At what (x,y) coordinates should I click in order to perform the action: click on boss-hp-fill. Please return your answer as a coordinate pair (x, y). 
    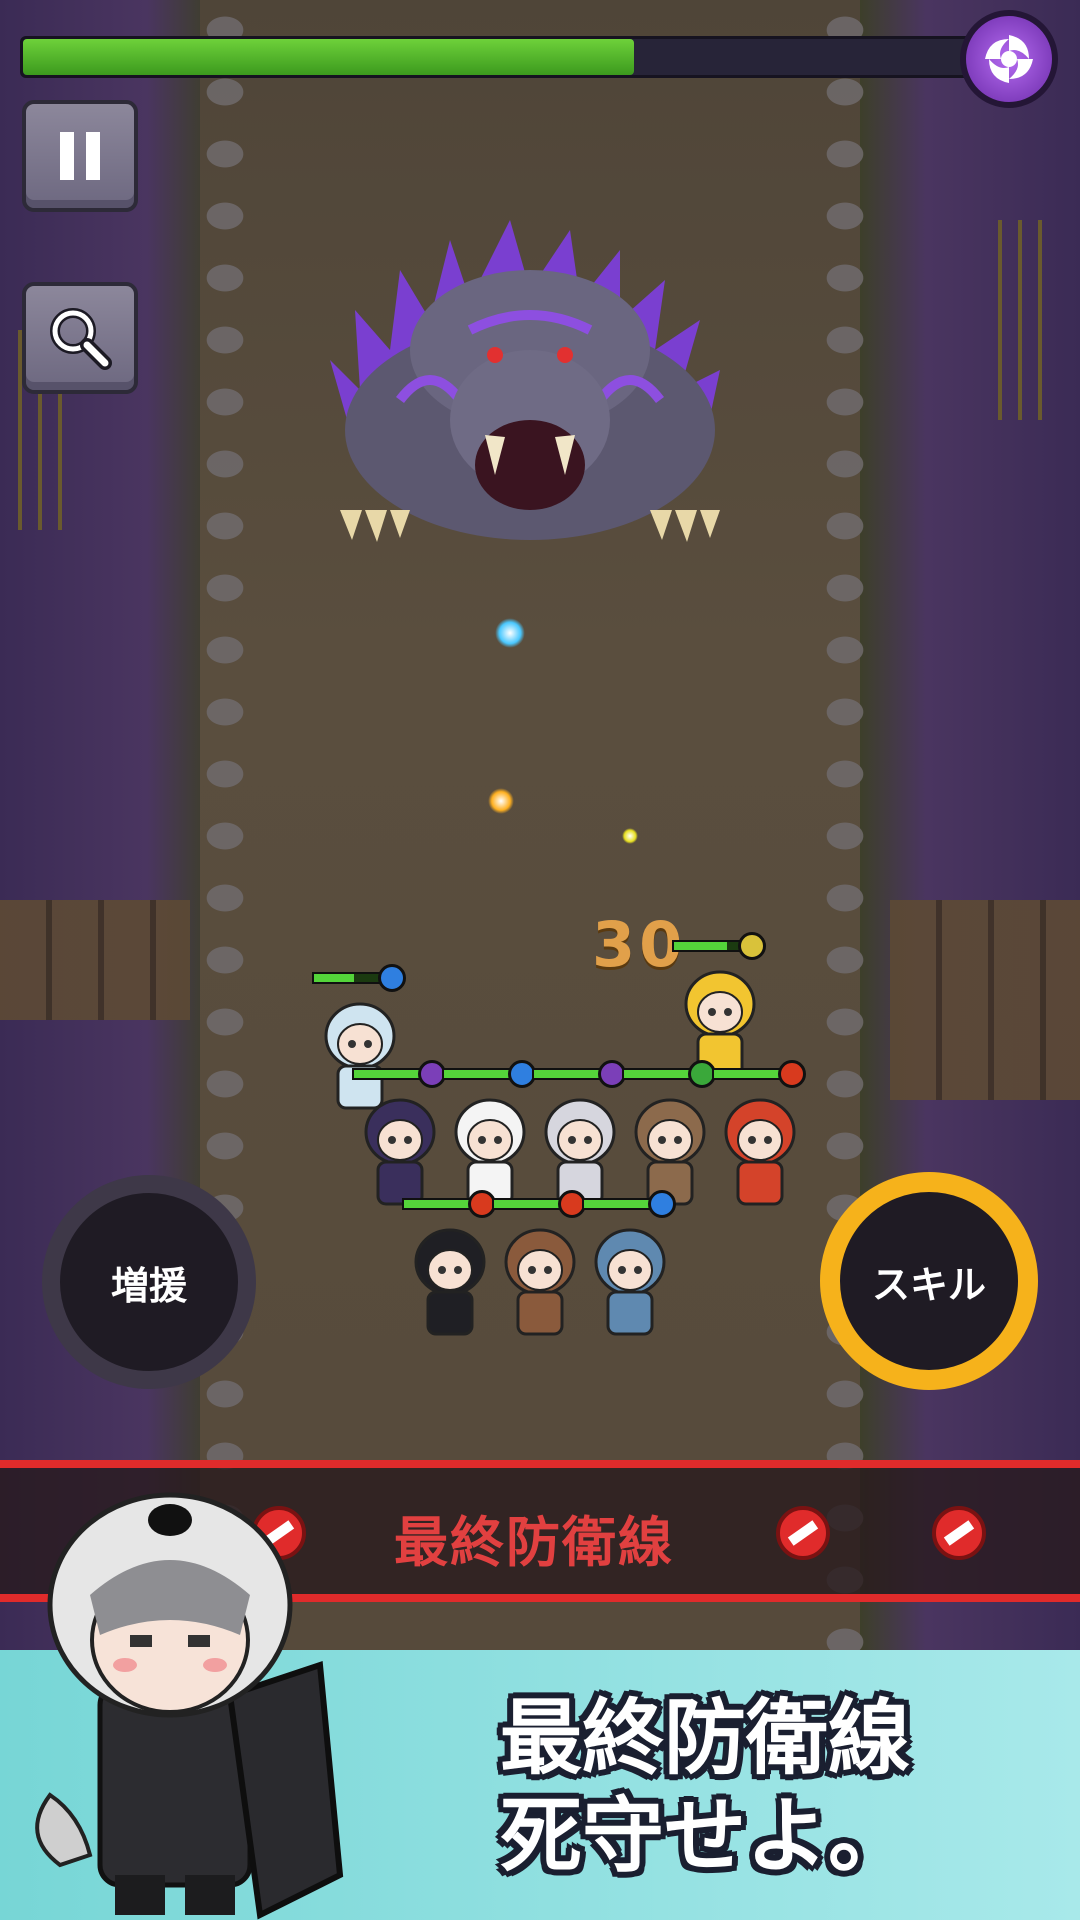
    Looking at the image, I should click on (328, 57).